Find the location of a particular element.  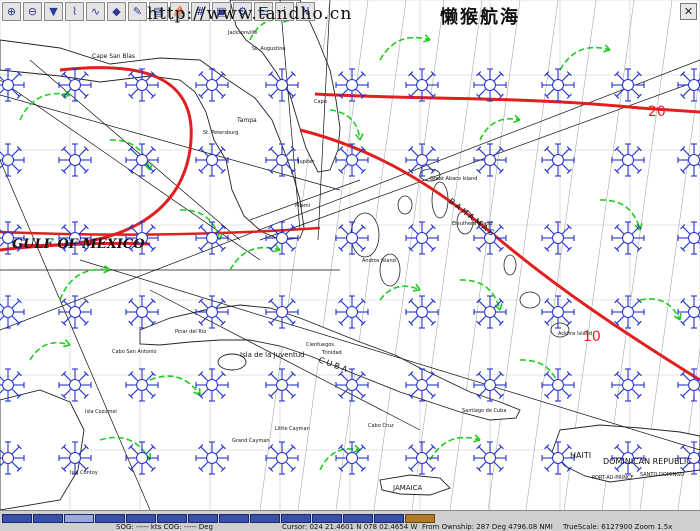

zoom-out-button: ⊖ is located at coordinates (32, 11).